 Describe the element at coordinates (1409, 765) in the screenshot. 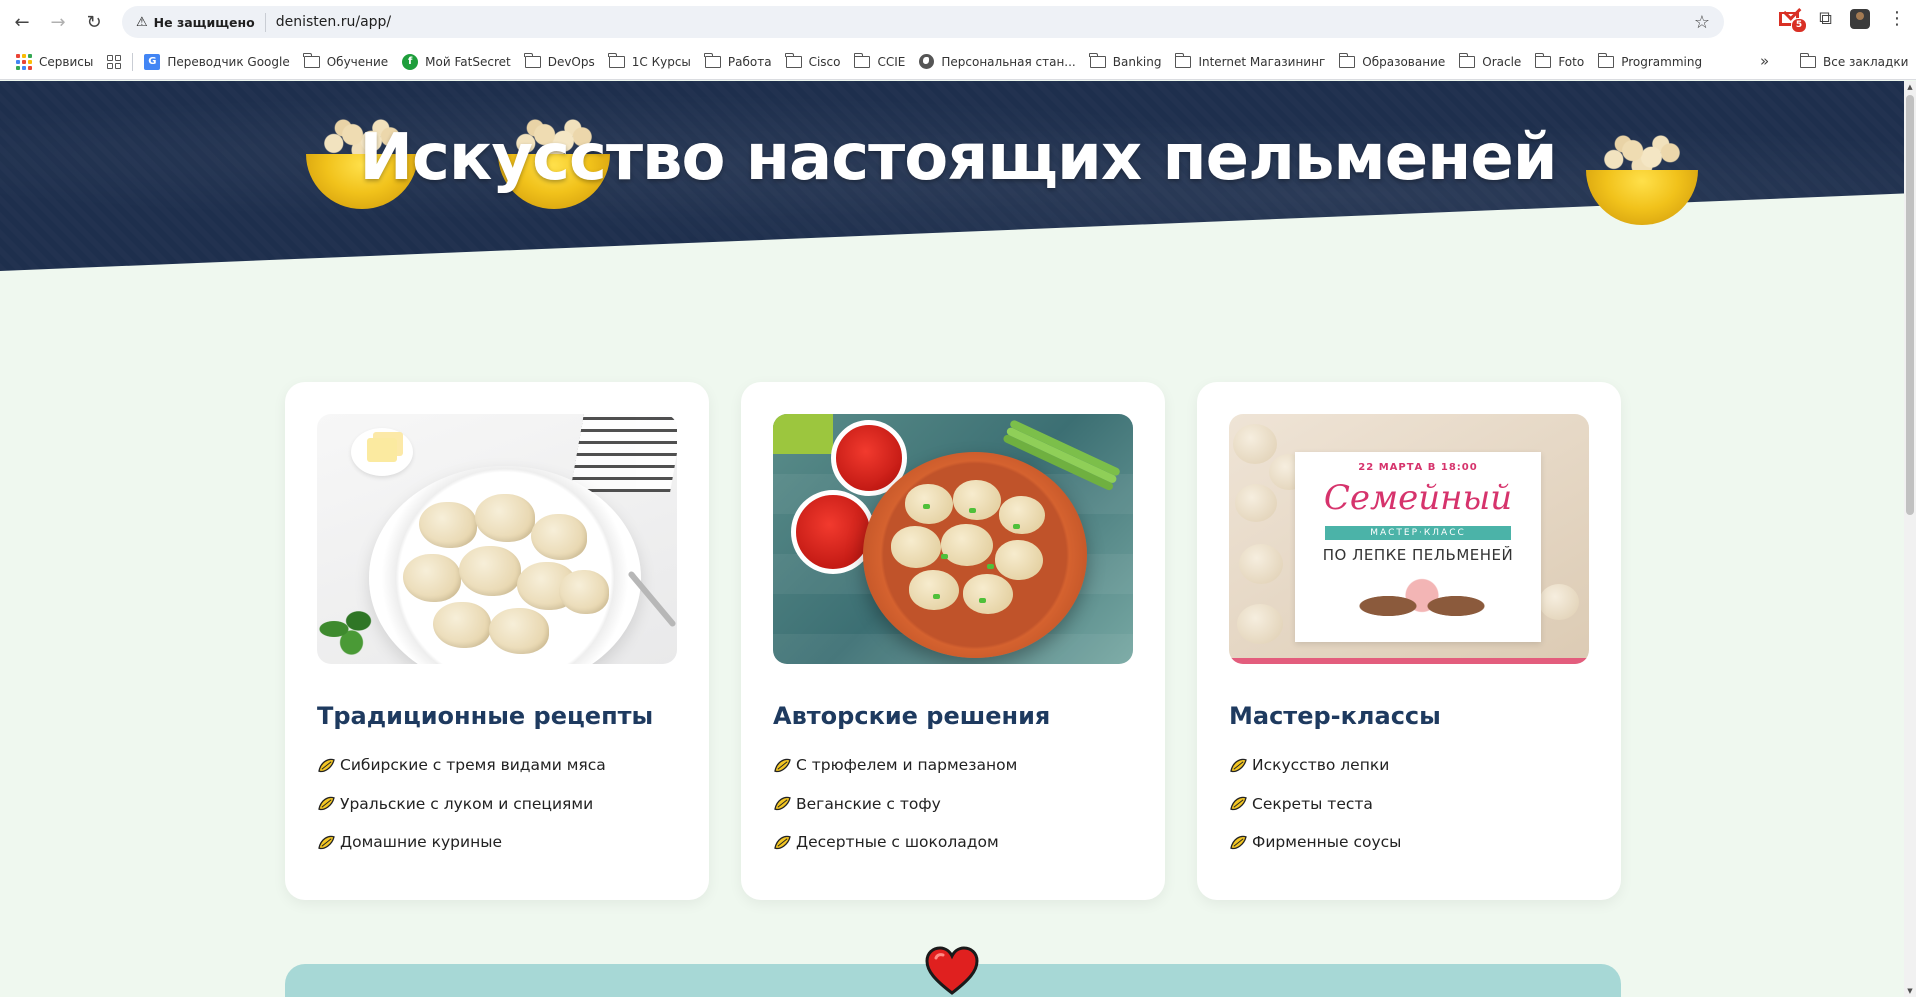

I see `list-item: Искусство лепки` at that location.